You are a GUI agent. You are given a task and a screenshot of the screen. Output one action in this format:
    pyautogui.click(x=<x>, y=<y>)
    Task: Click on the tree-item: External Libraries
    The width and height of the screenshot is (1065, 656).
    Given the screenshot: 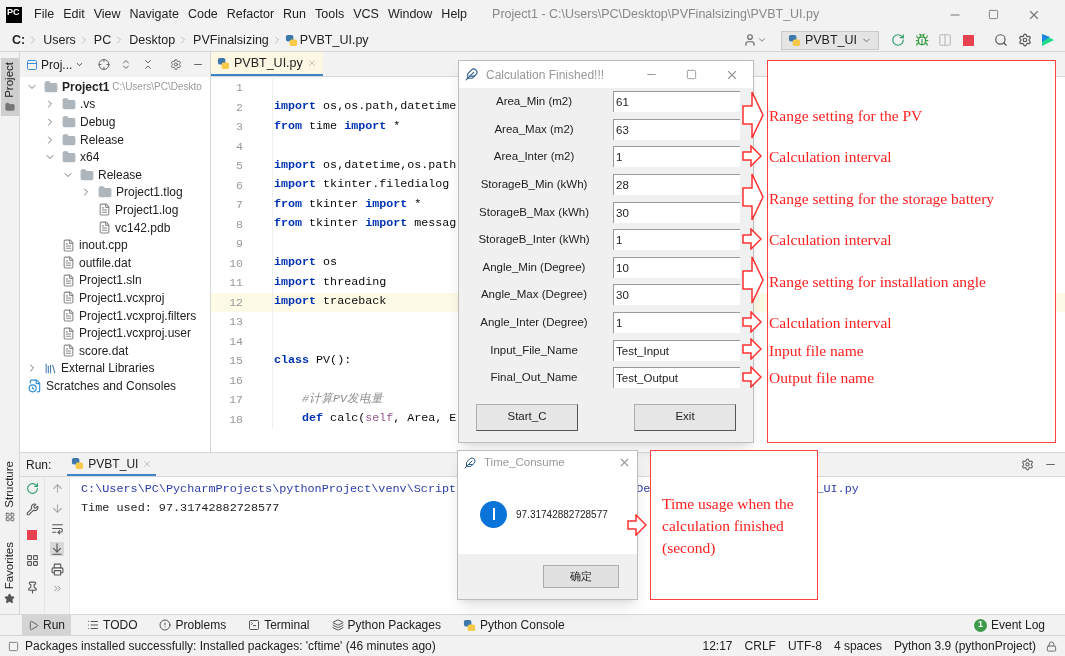 What is the action you would take?
    pyautogui.click(x=108, y=368)
    